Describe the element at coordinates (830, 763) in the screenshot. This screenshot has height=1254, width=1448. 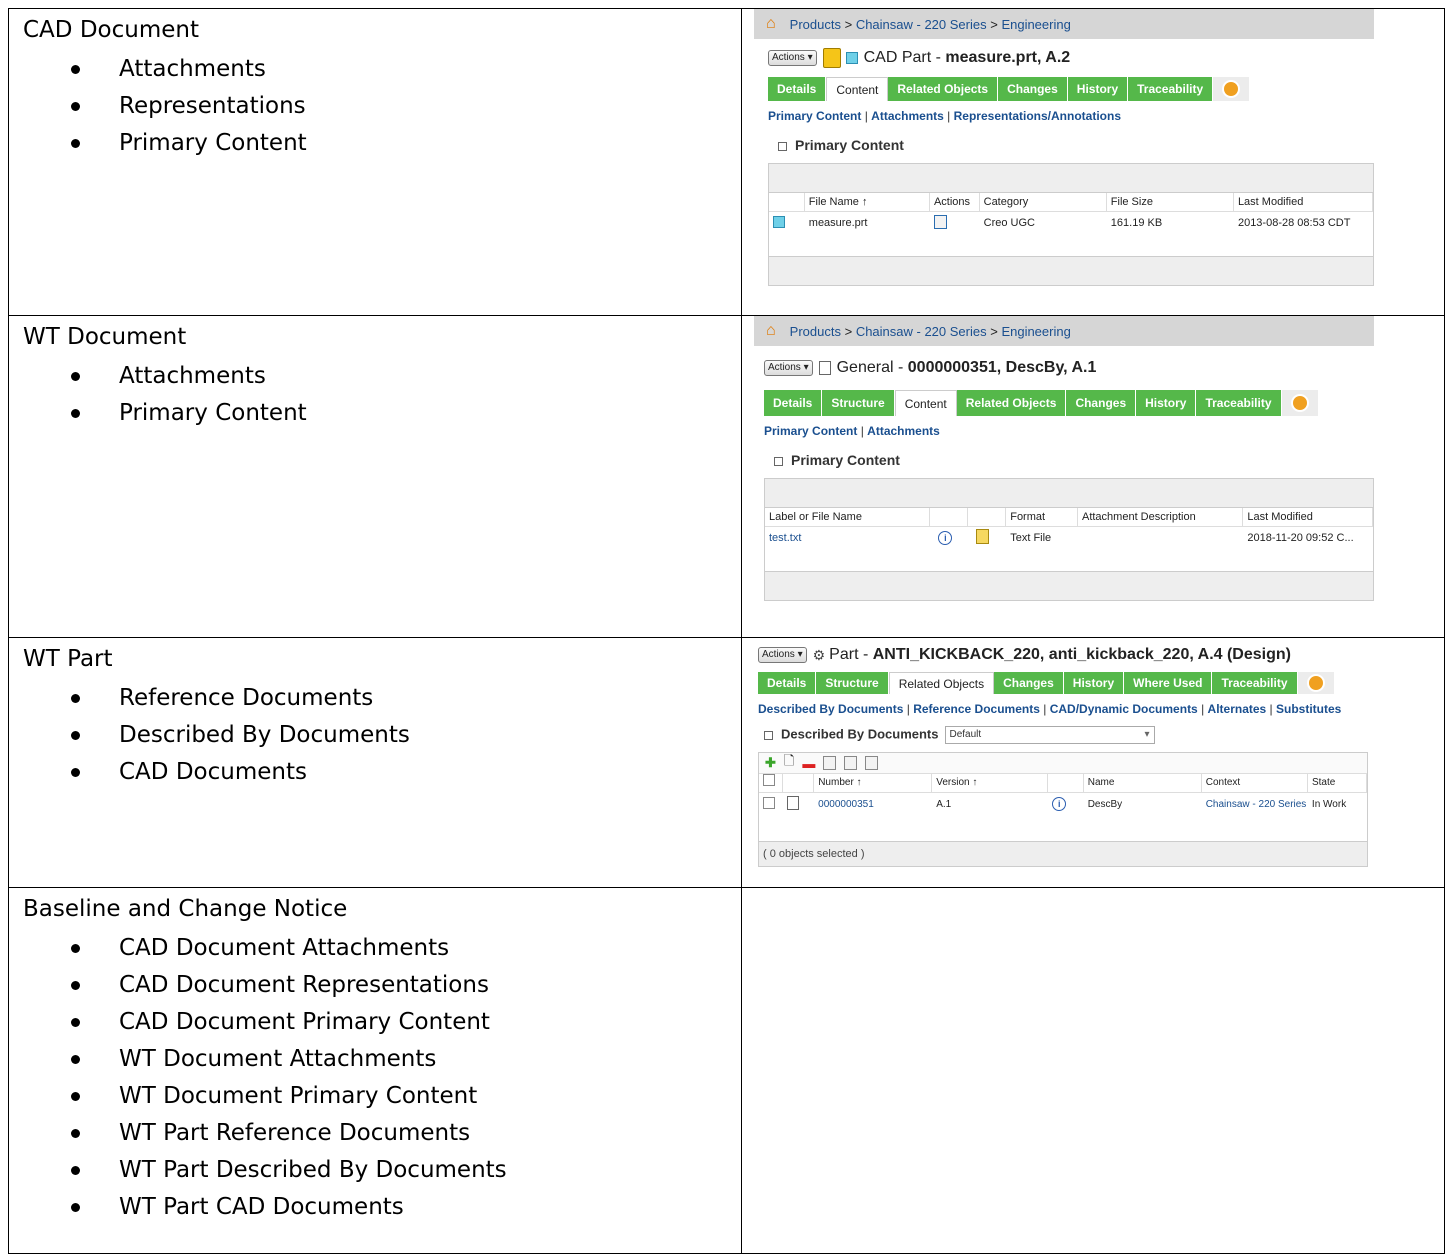
I see `copy-icon` at that location.